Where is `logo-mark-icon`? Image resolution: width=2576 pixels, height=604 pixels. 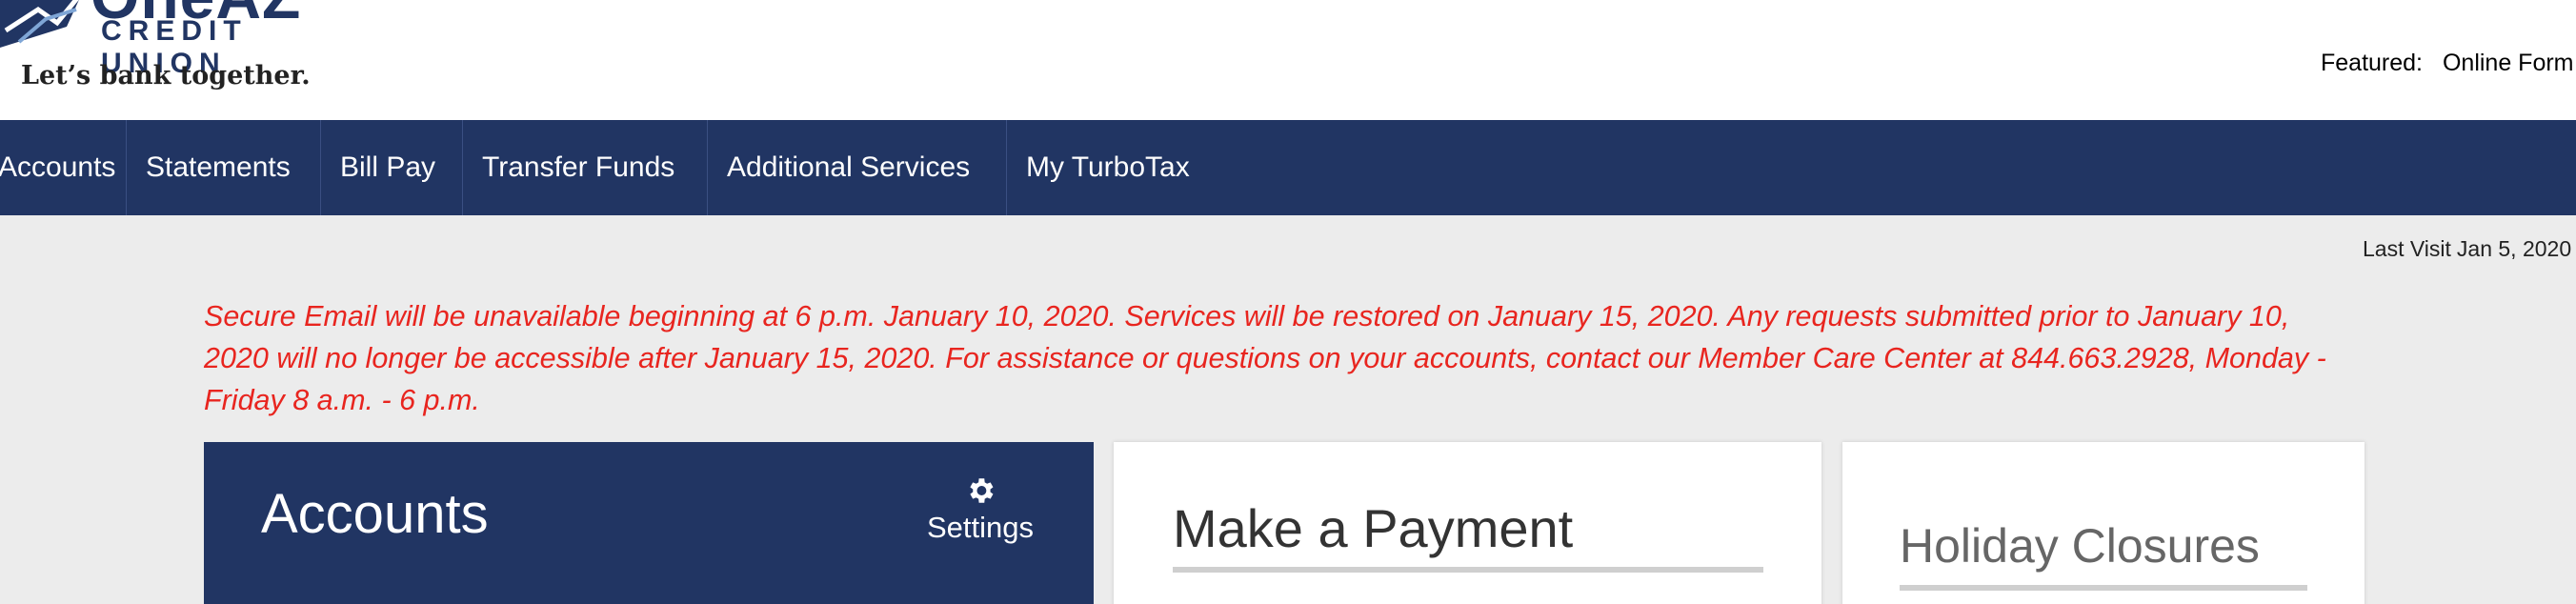
logo-mark-icon is located at coordinates (39, 24).